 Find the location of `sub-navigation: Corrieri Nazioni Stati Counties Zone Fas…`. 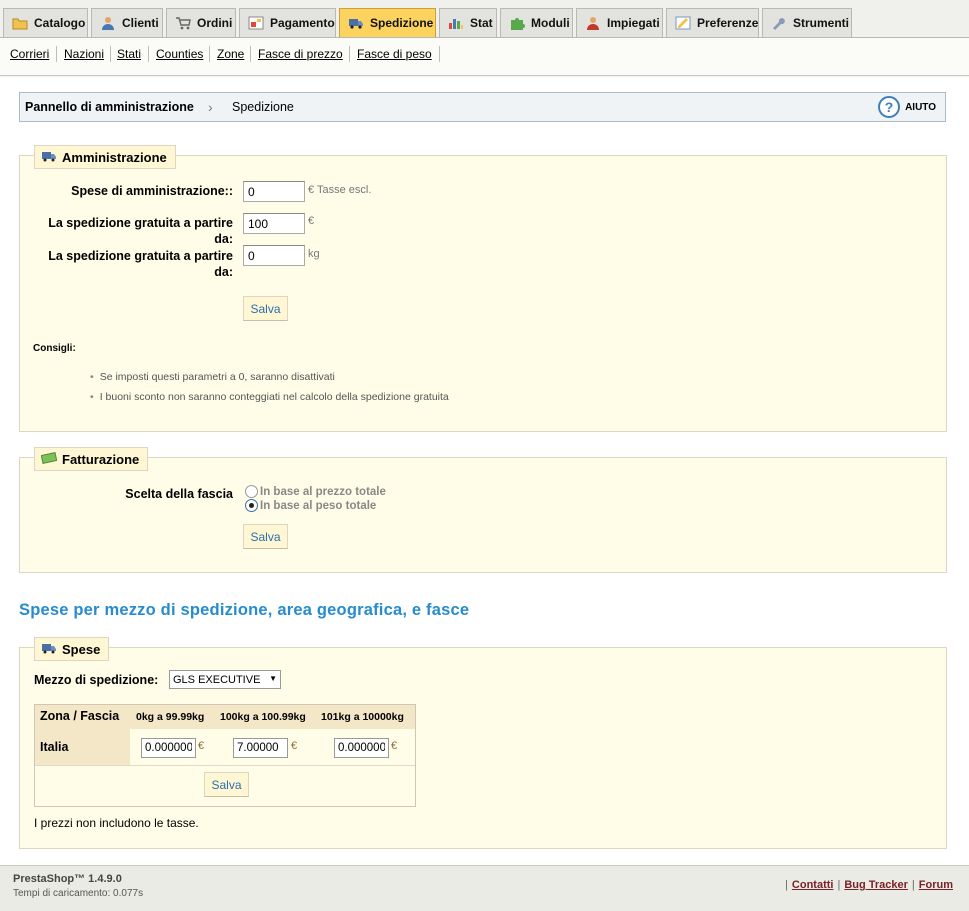

sub-navigation: Corrieri Nazioni Stati Counties Zone Fas… is located at coordinates (484, 57).